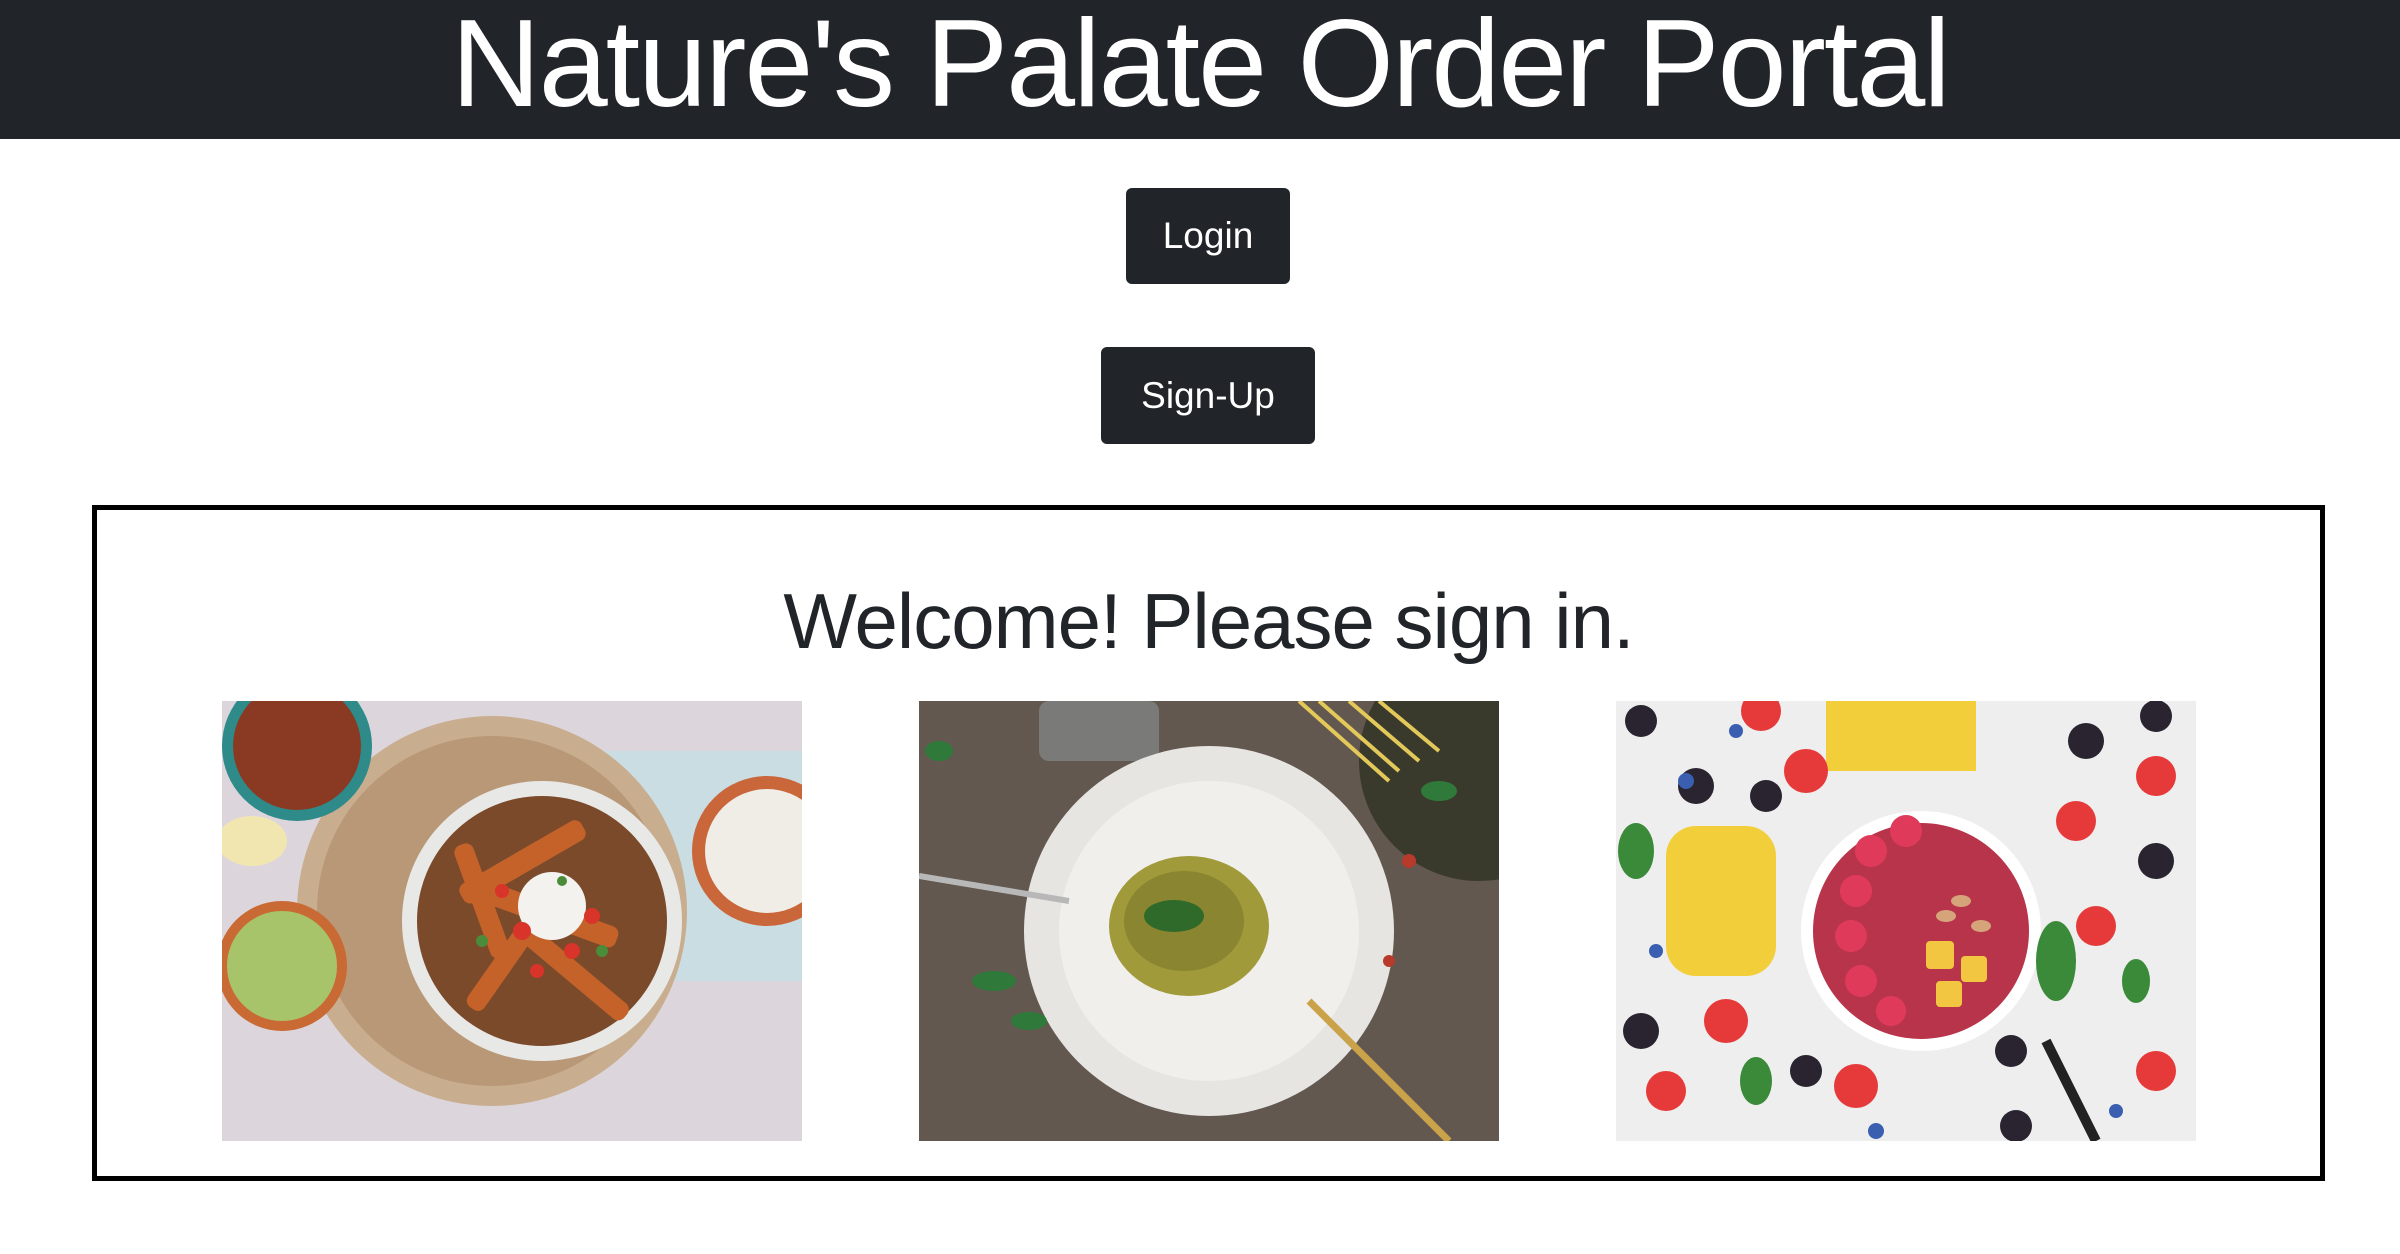 This screenshot has height=1254, width=2400. What do you see at coordinates (1201, 66) in the screenshot?
I see `site-title: Nature's Palate Order Portal` at bounding box center [1201, 66].